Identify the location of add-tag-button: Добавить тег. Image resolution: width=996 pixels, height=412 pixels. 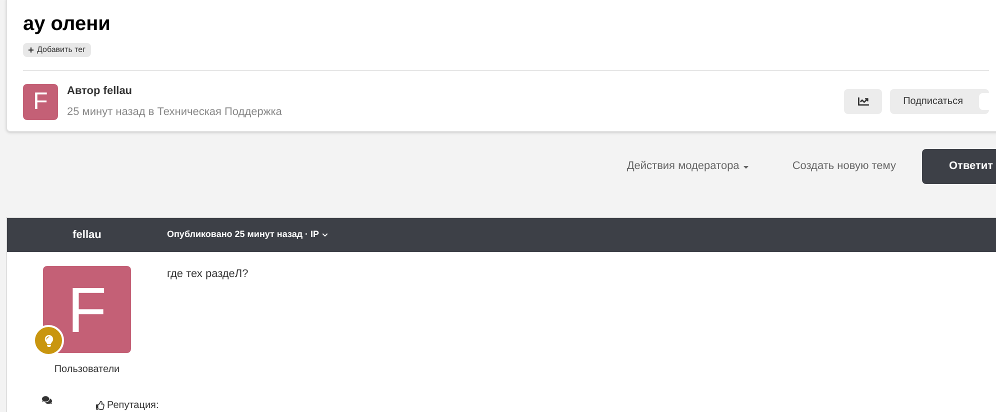
(57, 50).